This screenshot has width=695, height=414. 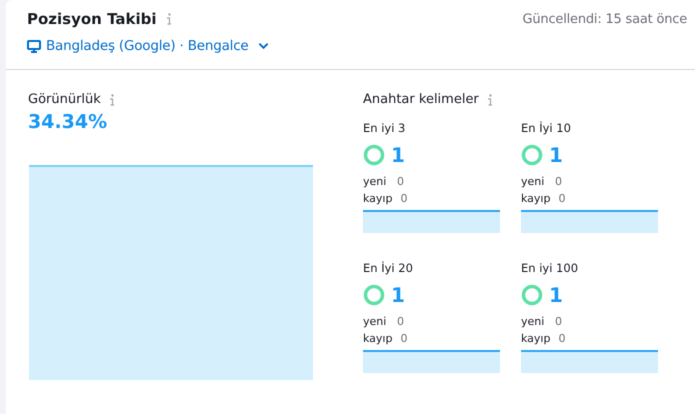 What do you see at coordinates (604, 19) in the screenshot?
I see `updated-time: Güncellendi: 15 saat önce` at bounding box center [604, 19].